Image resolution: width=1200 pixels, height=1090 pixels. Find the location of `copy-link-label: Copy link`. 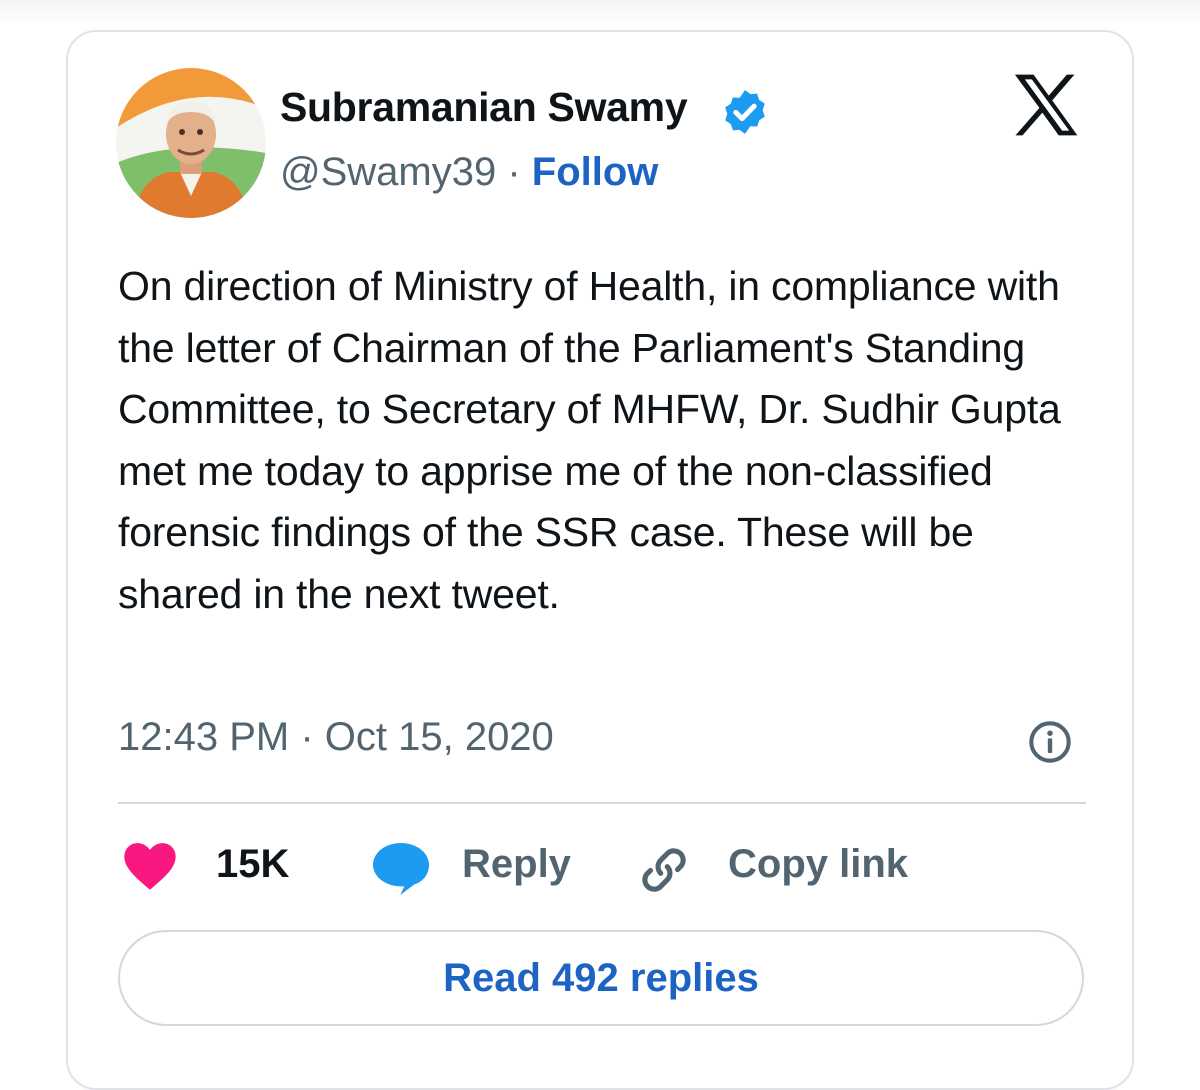

copy-link-label: Copy link is located at coordinates (818, 864).